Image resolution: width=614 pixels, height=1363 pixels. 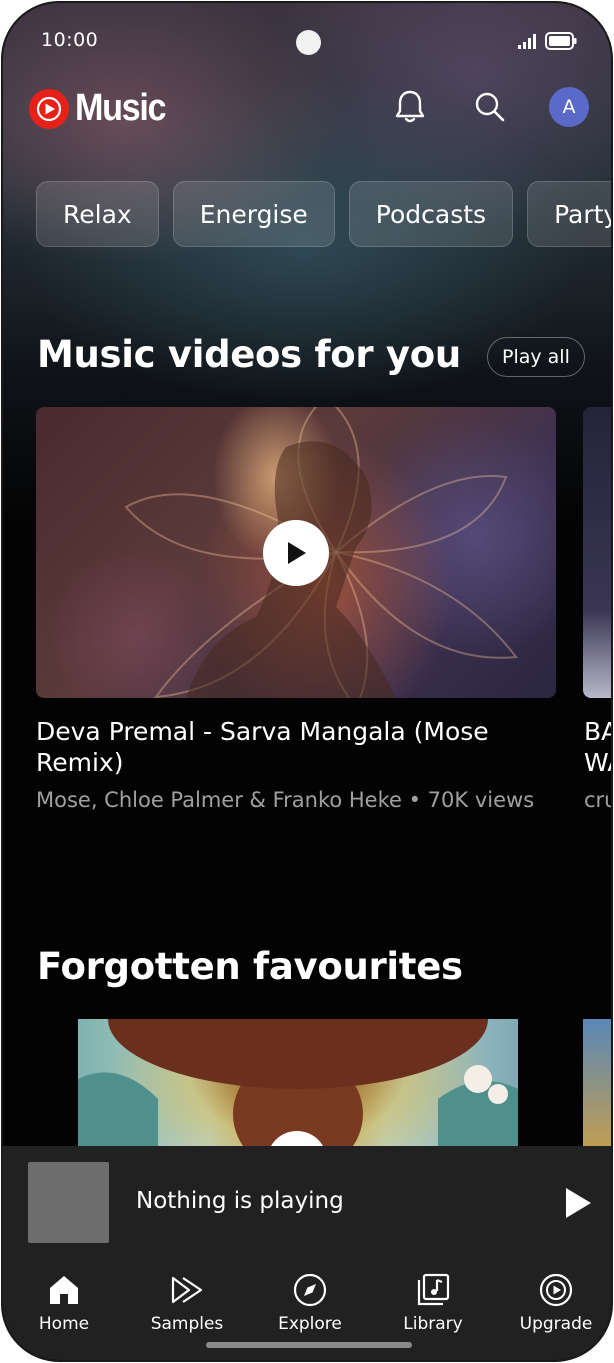 I want to click on mini-player-artwork, so click(x=68, y=1202).